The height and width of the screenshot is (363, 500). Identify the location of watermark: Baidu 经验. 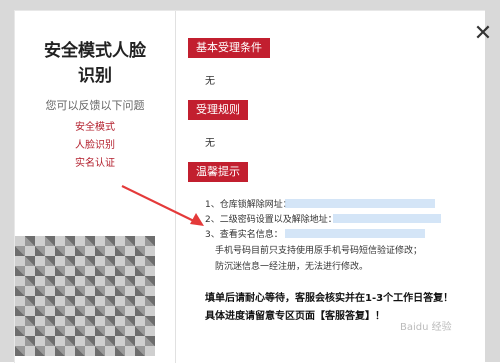
(426, 327).